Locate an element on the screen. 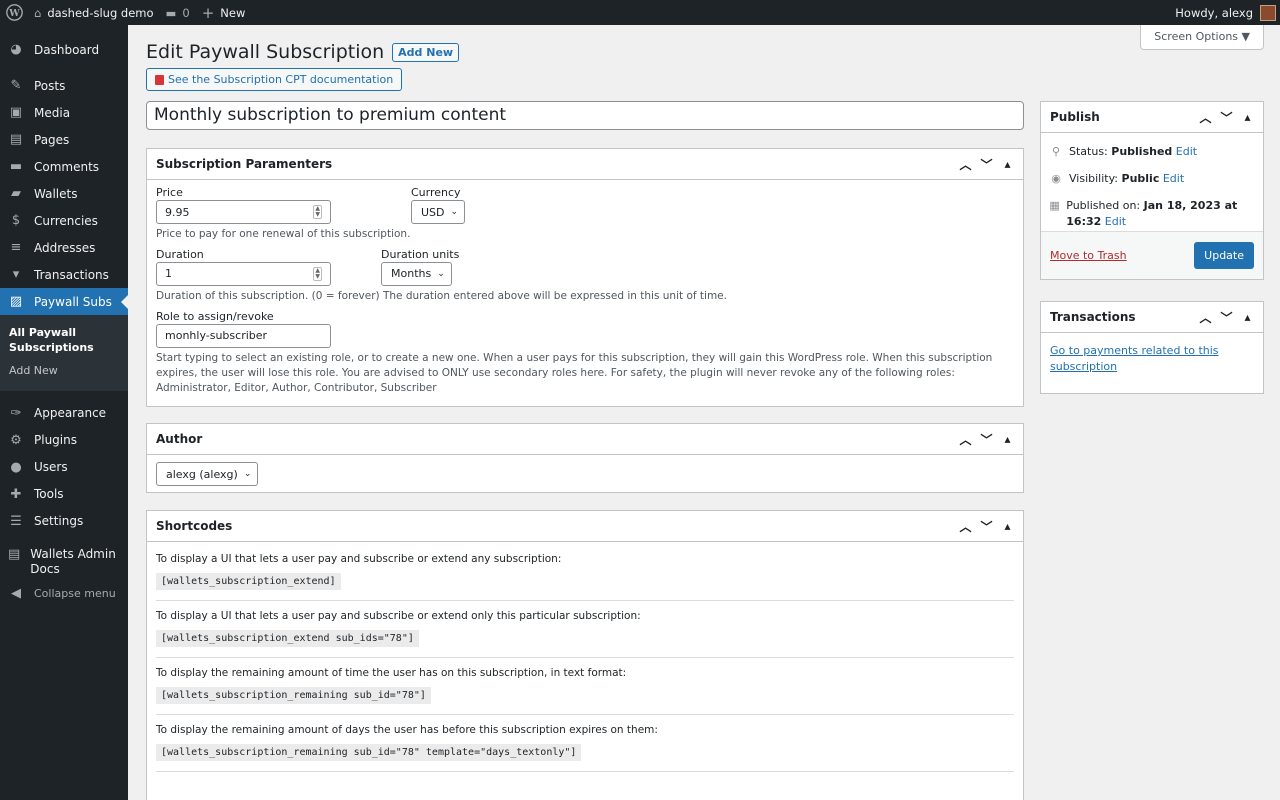 The height and width of the screenshot is (800, 1280). sidebar-item-label: Media is located at coordinates (52, 112).